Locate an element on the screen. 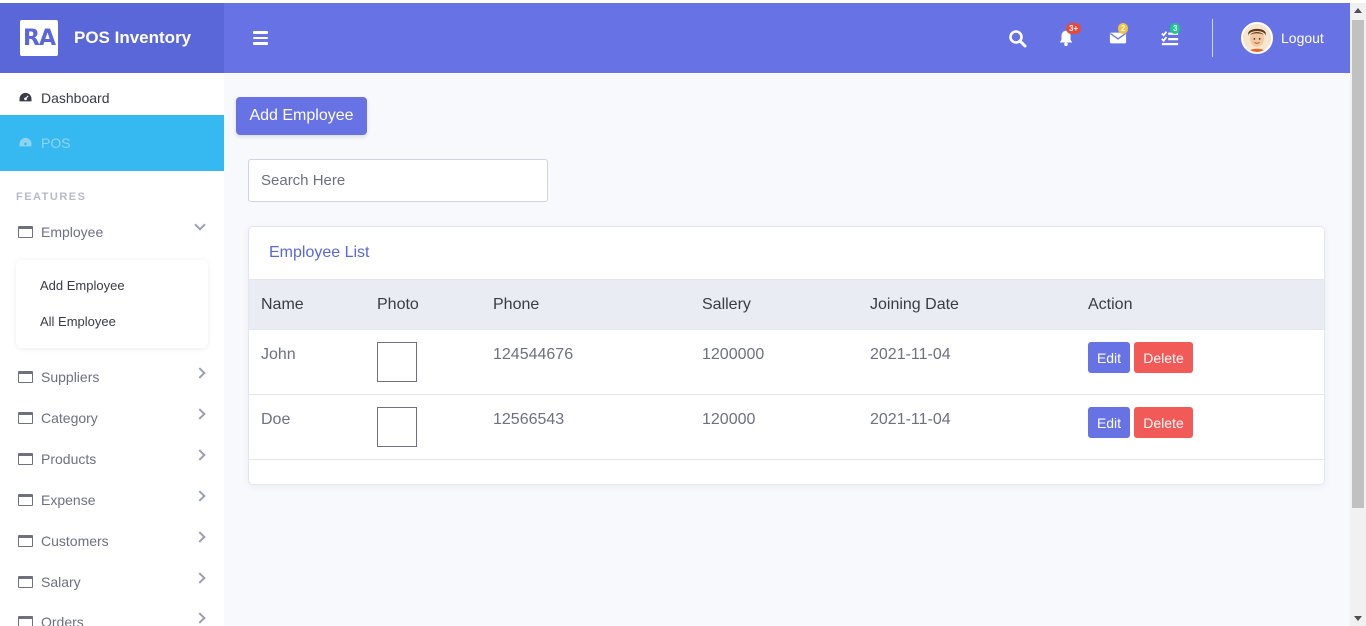 The height and width of the screenshot is (626, 1366). sidebar-item-employee: Employee is located at coordinates (112, 231).